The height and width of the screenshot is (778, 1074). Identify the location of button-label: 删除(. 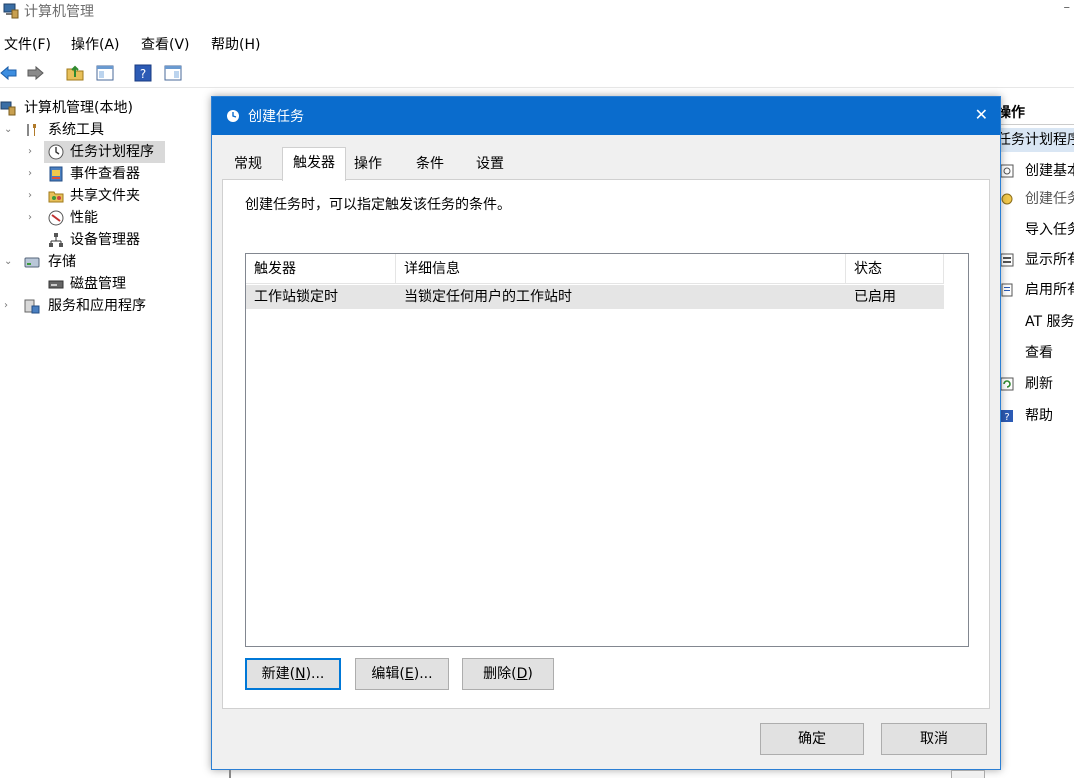
(500, 674).